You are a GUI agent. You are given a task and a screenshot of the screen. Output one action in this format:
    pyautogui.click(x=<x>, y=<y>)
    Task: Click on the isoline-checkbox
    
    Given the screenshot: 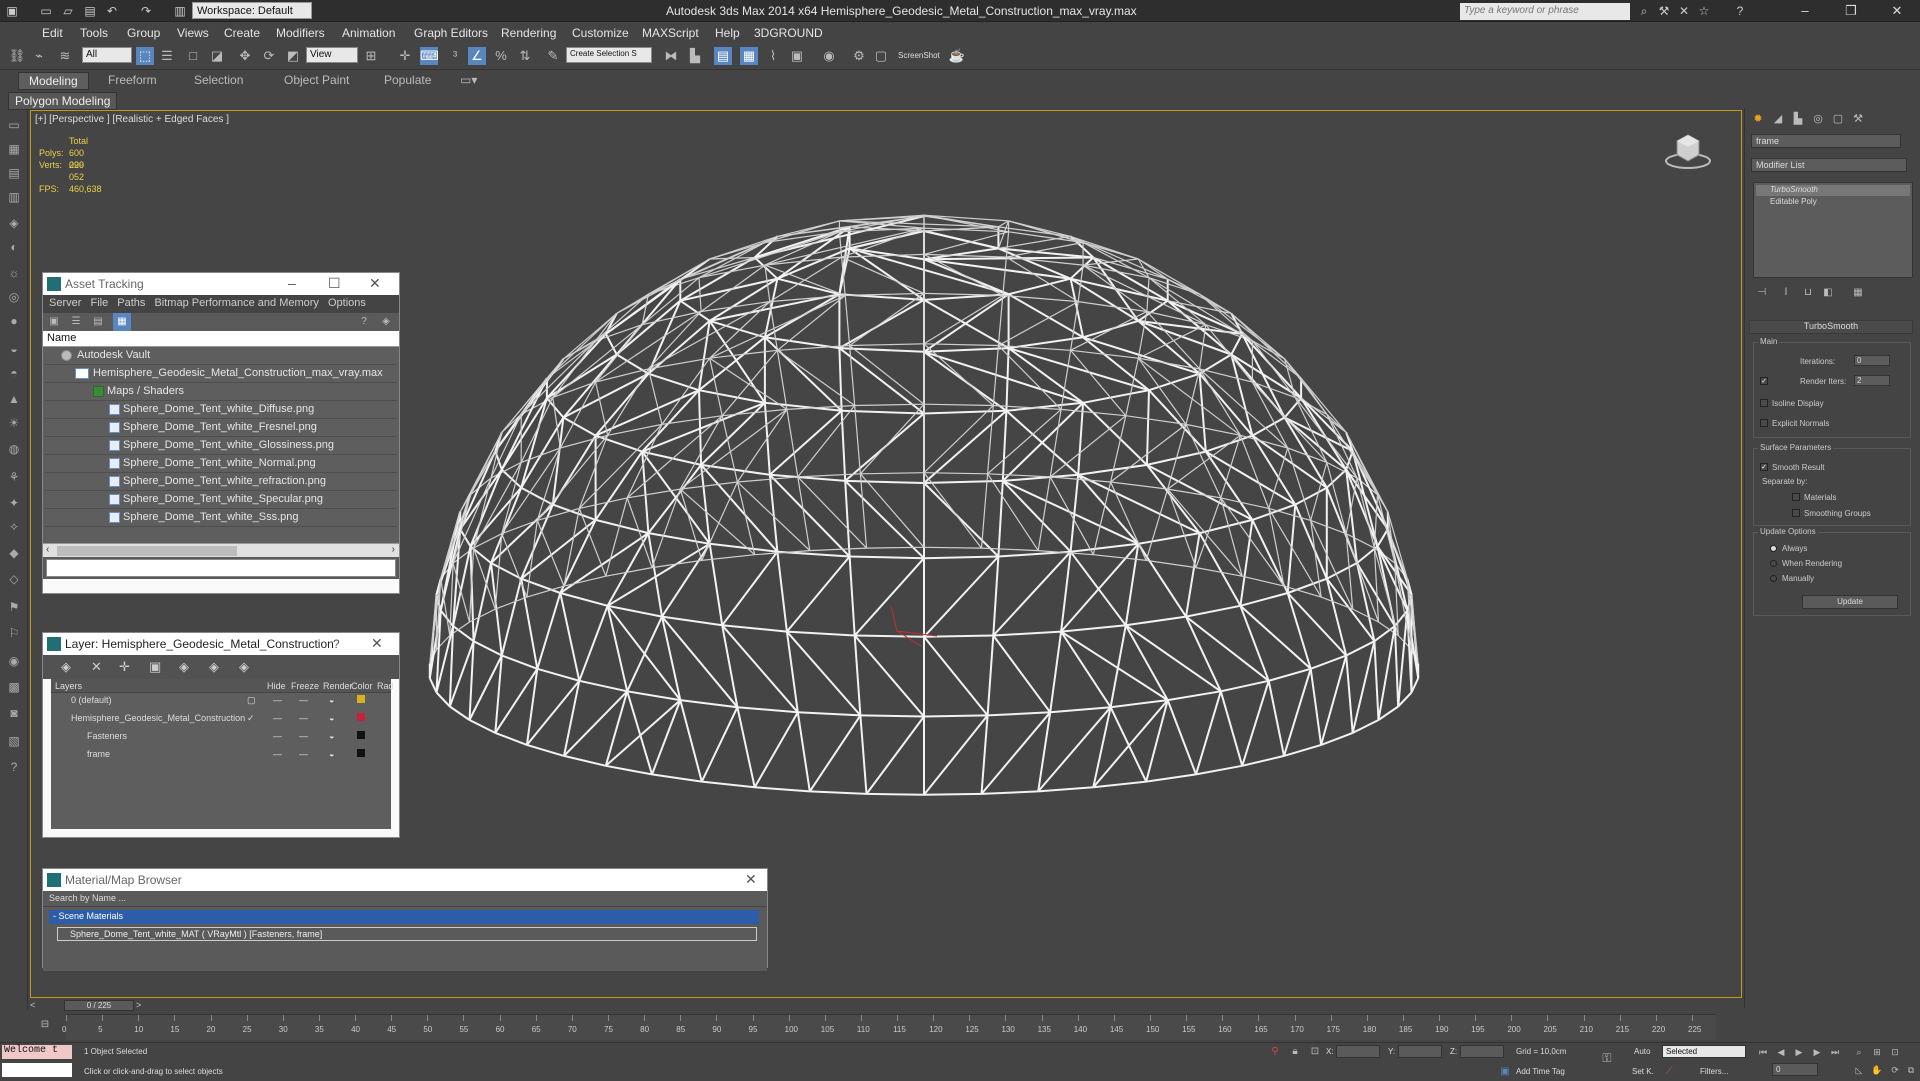 What is the action you would take?
    pyautogui.click(x=1764, y=403)
    